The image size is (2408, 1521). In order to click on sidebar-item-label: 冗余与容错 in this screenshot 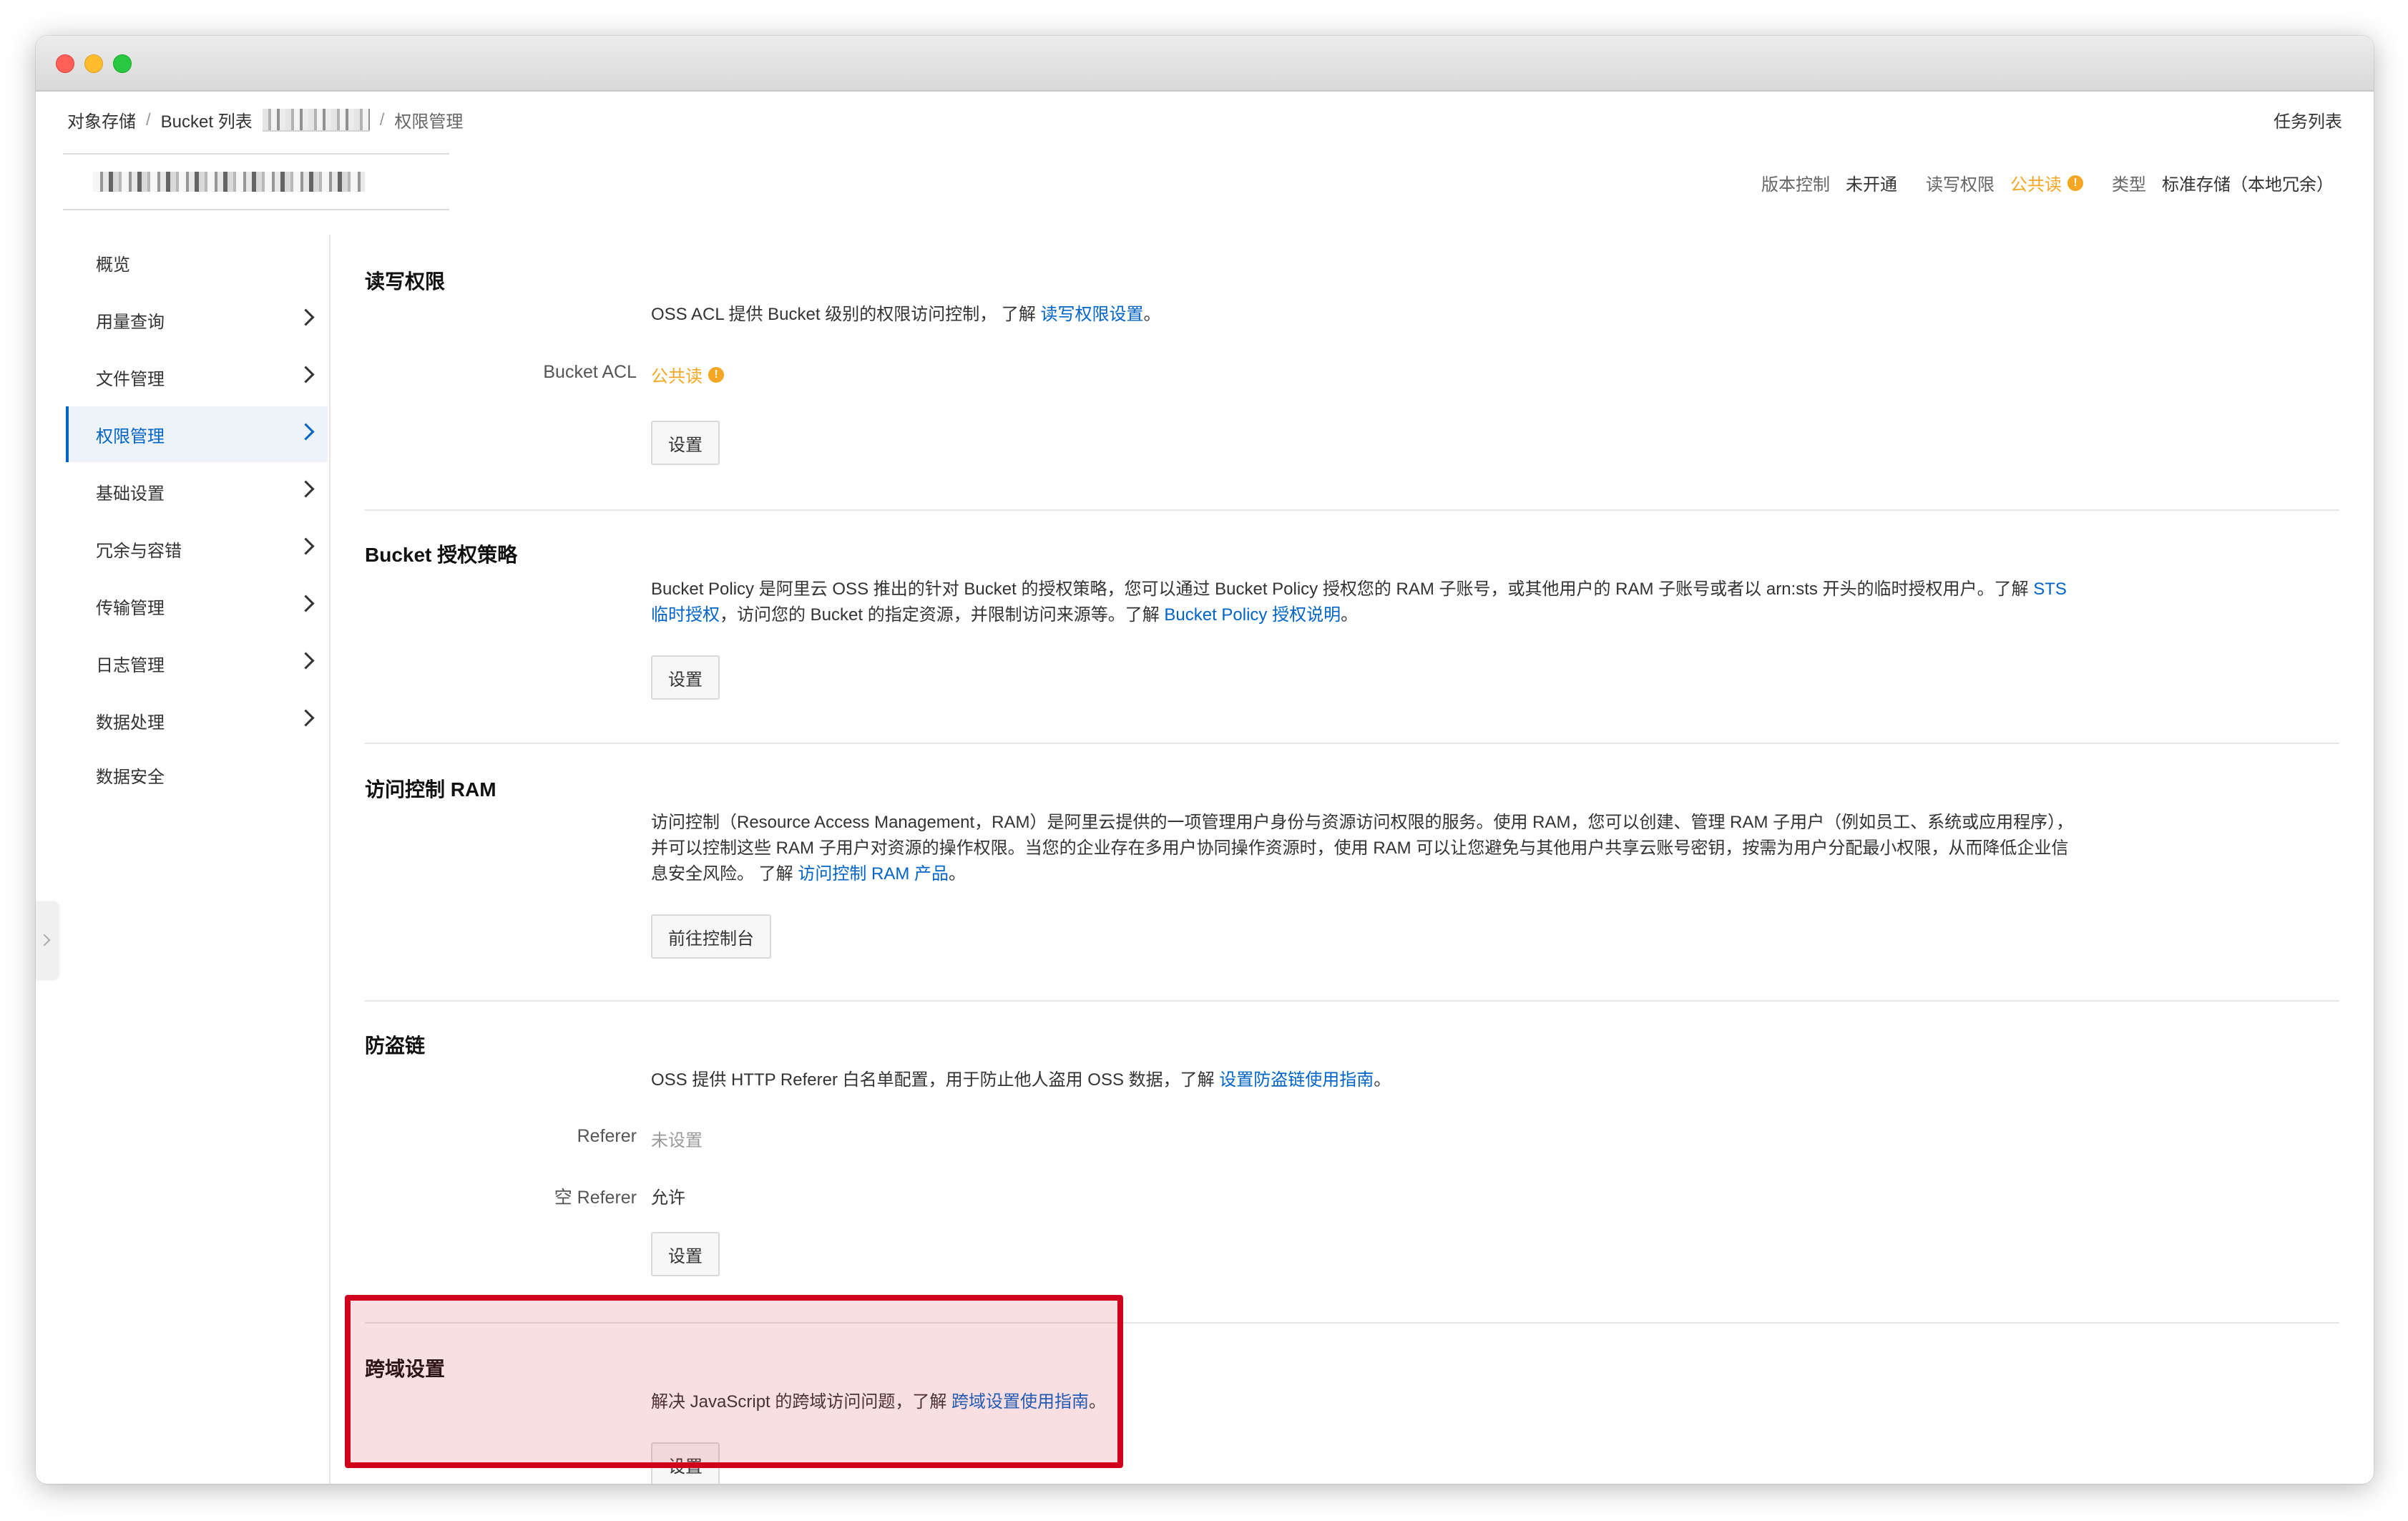, I will do `click(139, 551)`.